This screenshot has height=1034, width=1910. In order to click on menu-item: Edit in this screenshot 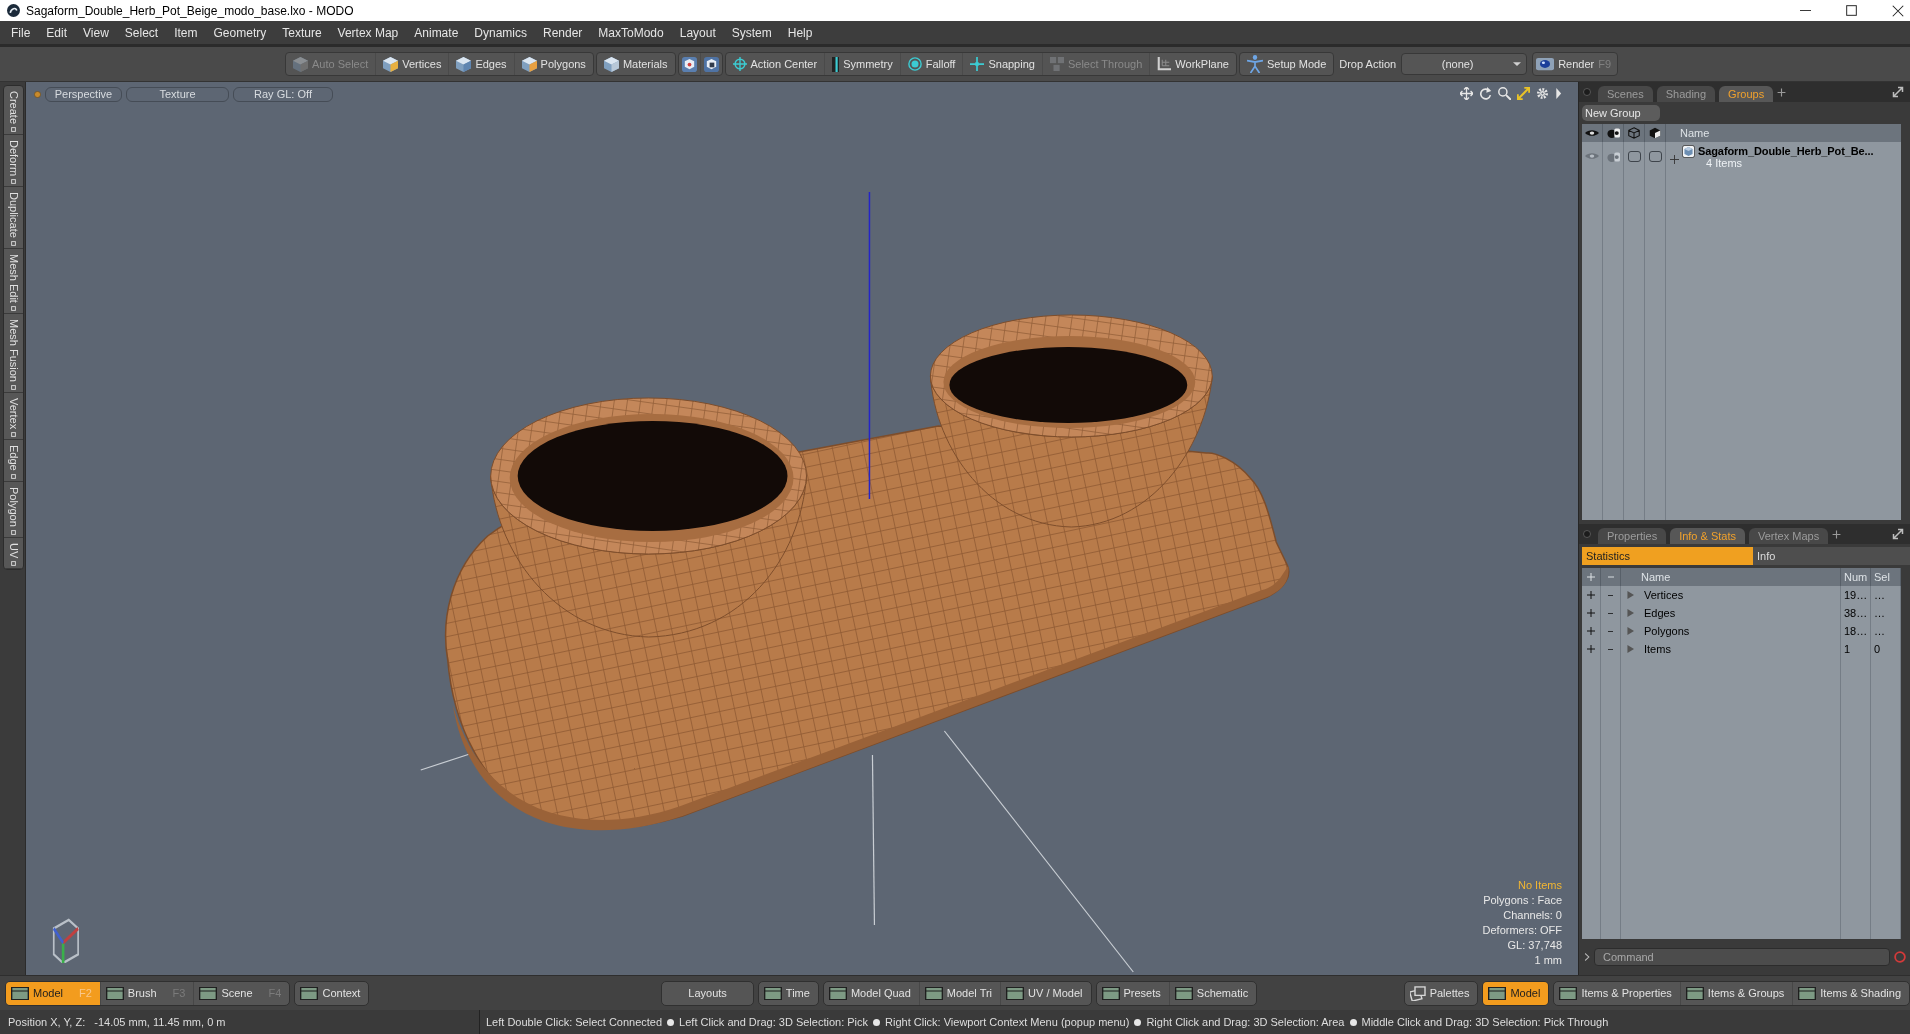, I will do `click(57, 32)`.